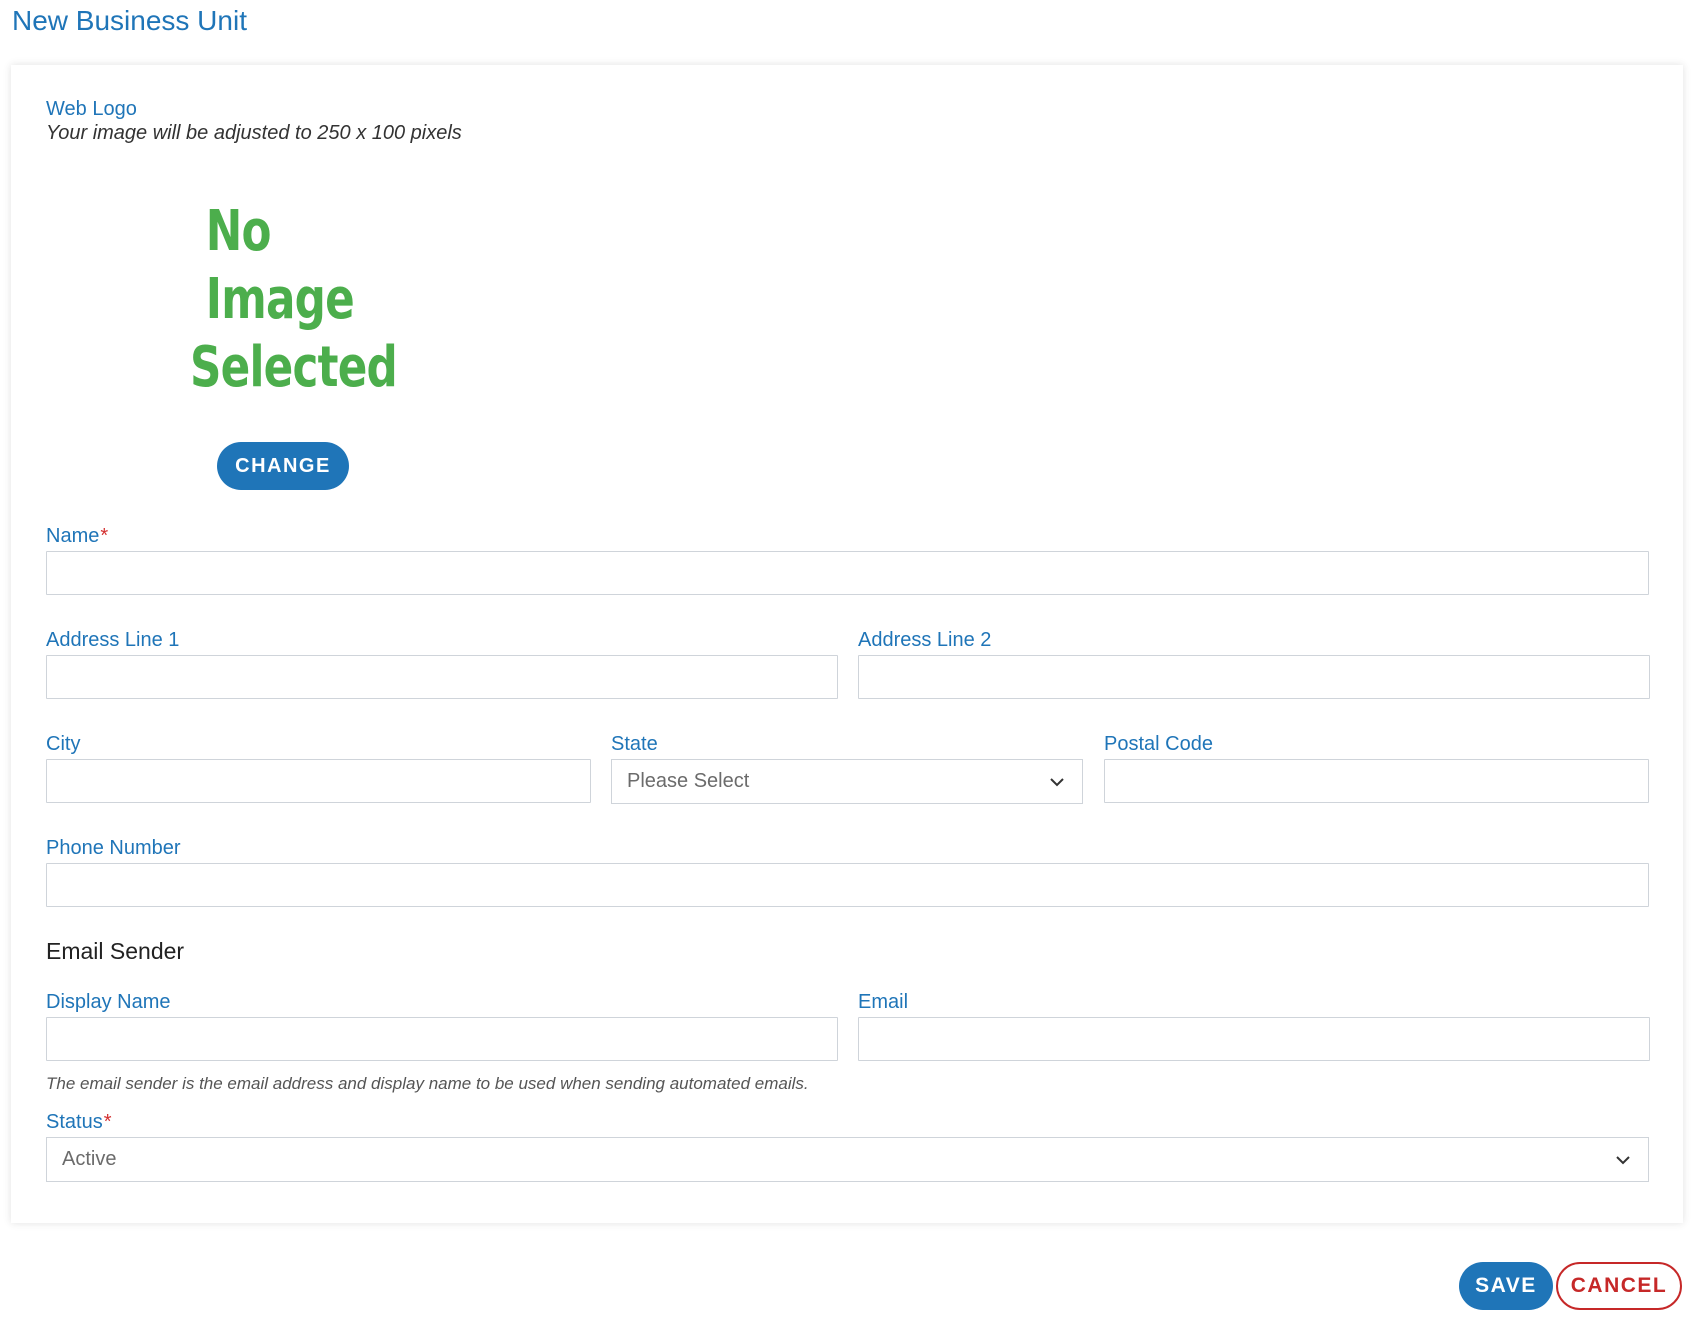 Image resolution: width=1696 pixels, height=1322 pixels. I want to click on address-line-1-input, so click(442, 677).